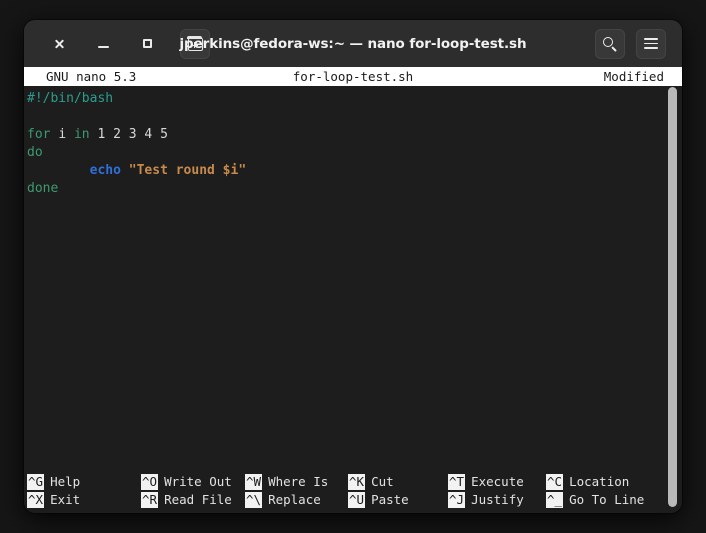 The height and width of the screenshot is (533, 706). What do you see at coordinates (187, 170) in the screenshot?
I see `code-token-string: "Test round $i"` at bounding box center [187, 170].